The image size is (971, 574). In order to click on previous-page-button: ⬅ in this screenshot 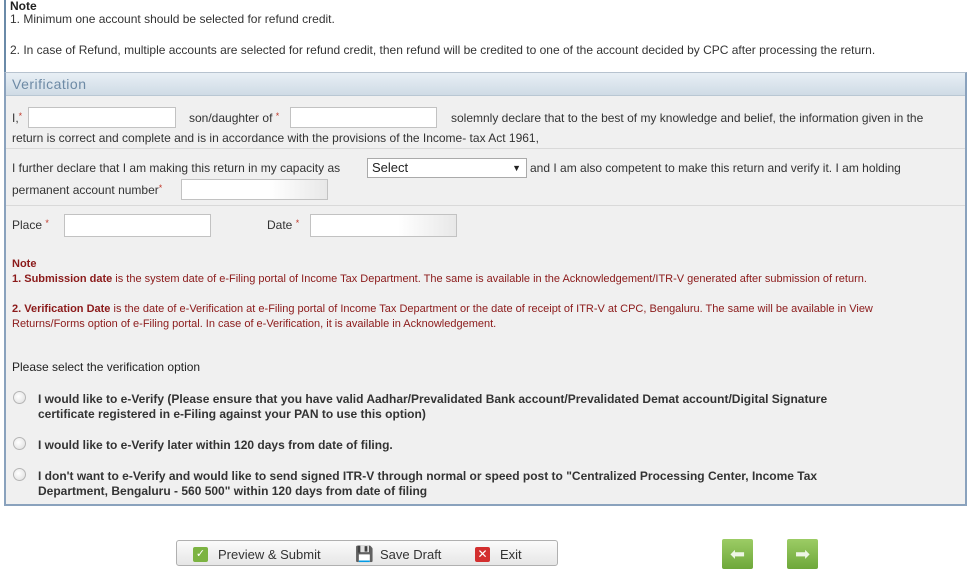, I will do `click(737, 554)`.